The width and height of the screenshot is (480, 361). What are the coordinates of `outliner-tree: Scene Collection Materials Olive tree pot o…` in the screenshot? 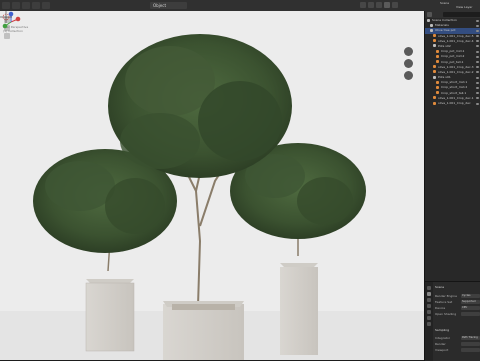 It's located at (452, 62).